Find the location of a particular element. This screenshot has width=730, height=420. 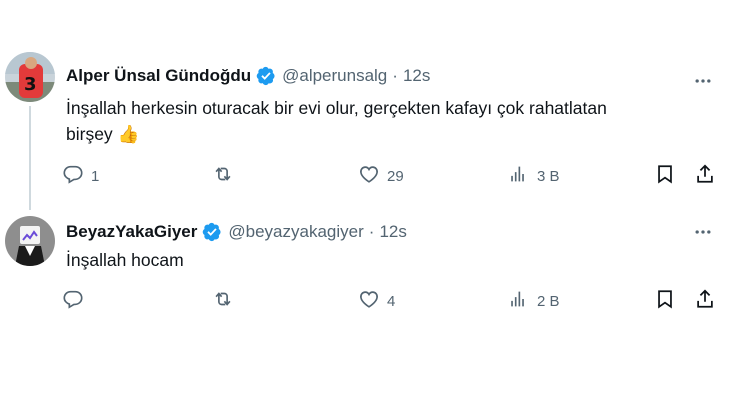

tweet-text-line: birşey is located at coordinates (89, 134).